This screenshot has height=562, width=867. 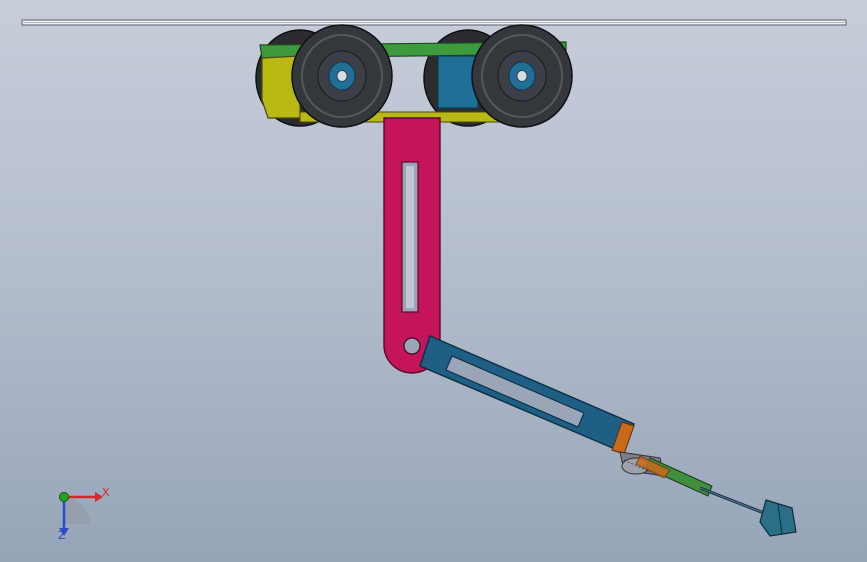 I want to click on gear-assembly, so click(x=666, y=474).